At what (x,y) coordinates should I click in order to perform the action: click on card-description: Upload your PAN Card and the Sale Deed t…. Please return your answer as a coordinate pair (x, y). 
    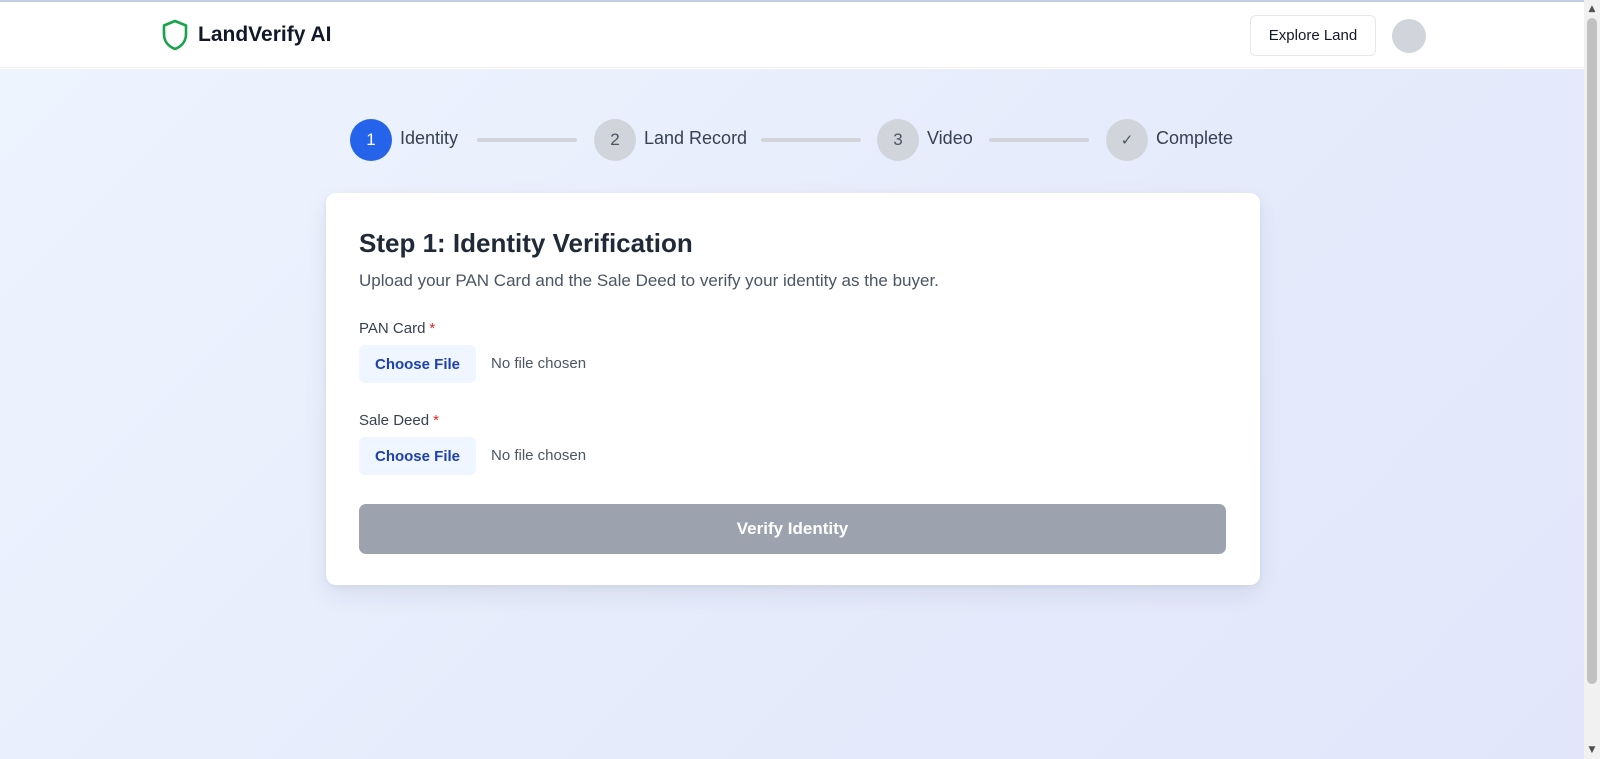
    Looking at the image, I should click on (649, 280).